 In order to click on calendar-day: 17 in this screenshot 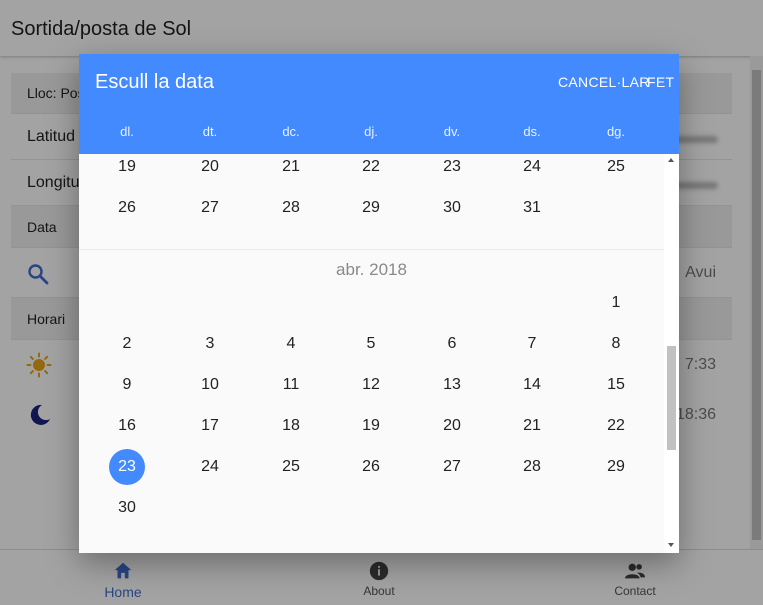, I will do `click(210, 426)`.